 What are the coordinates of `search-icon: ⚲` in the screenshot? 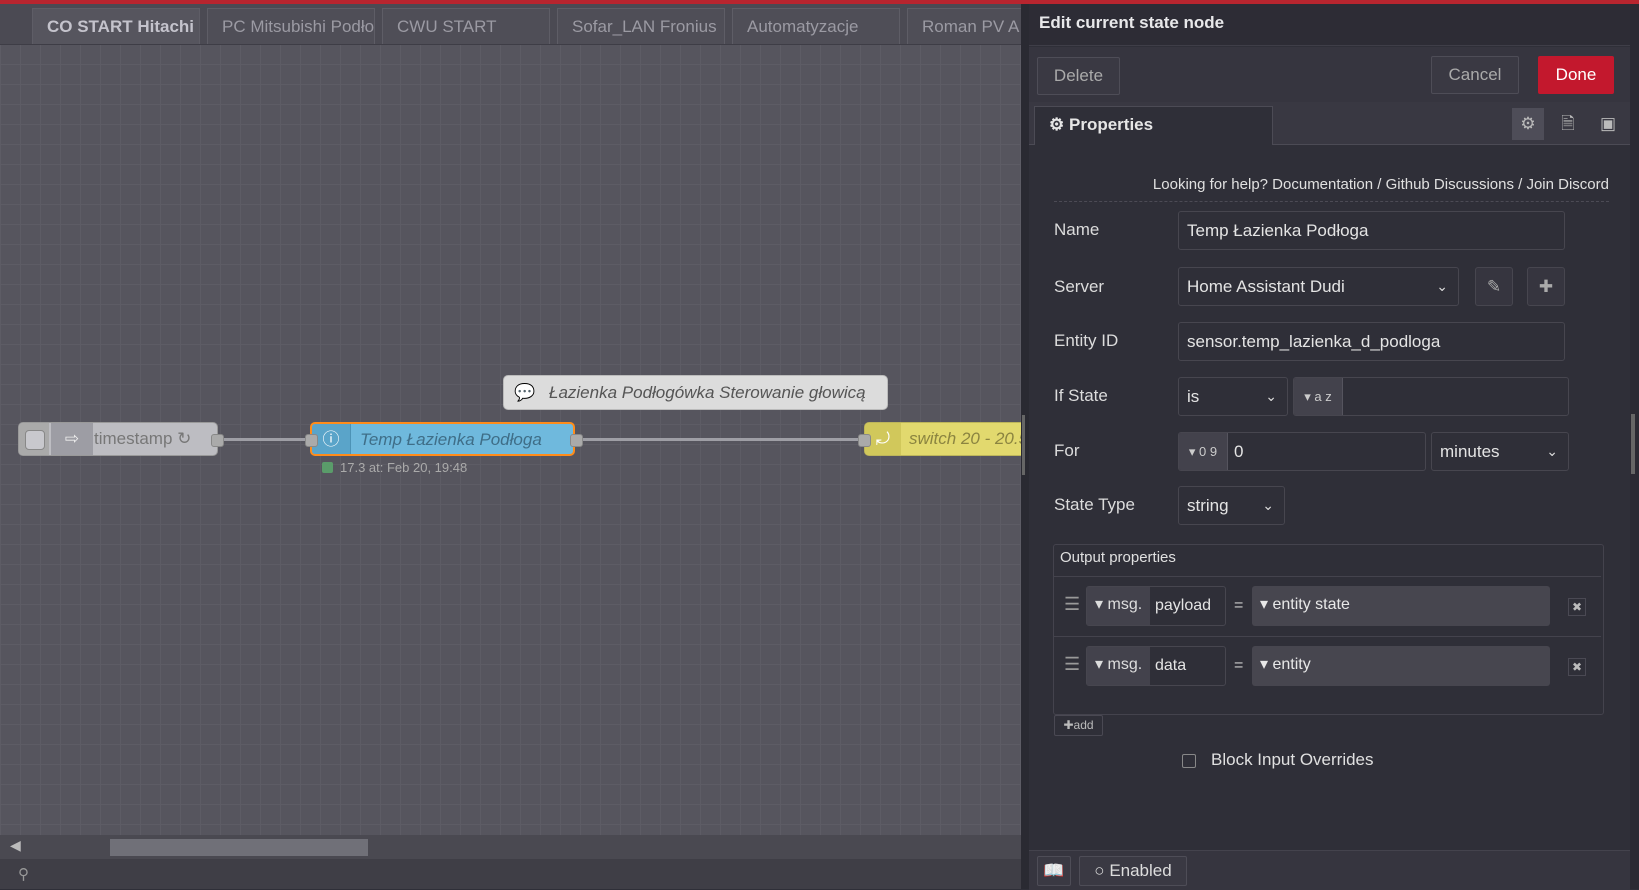 It's located at (23, 874).